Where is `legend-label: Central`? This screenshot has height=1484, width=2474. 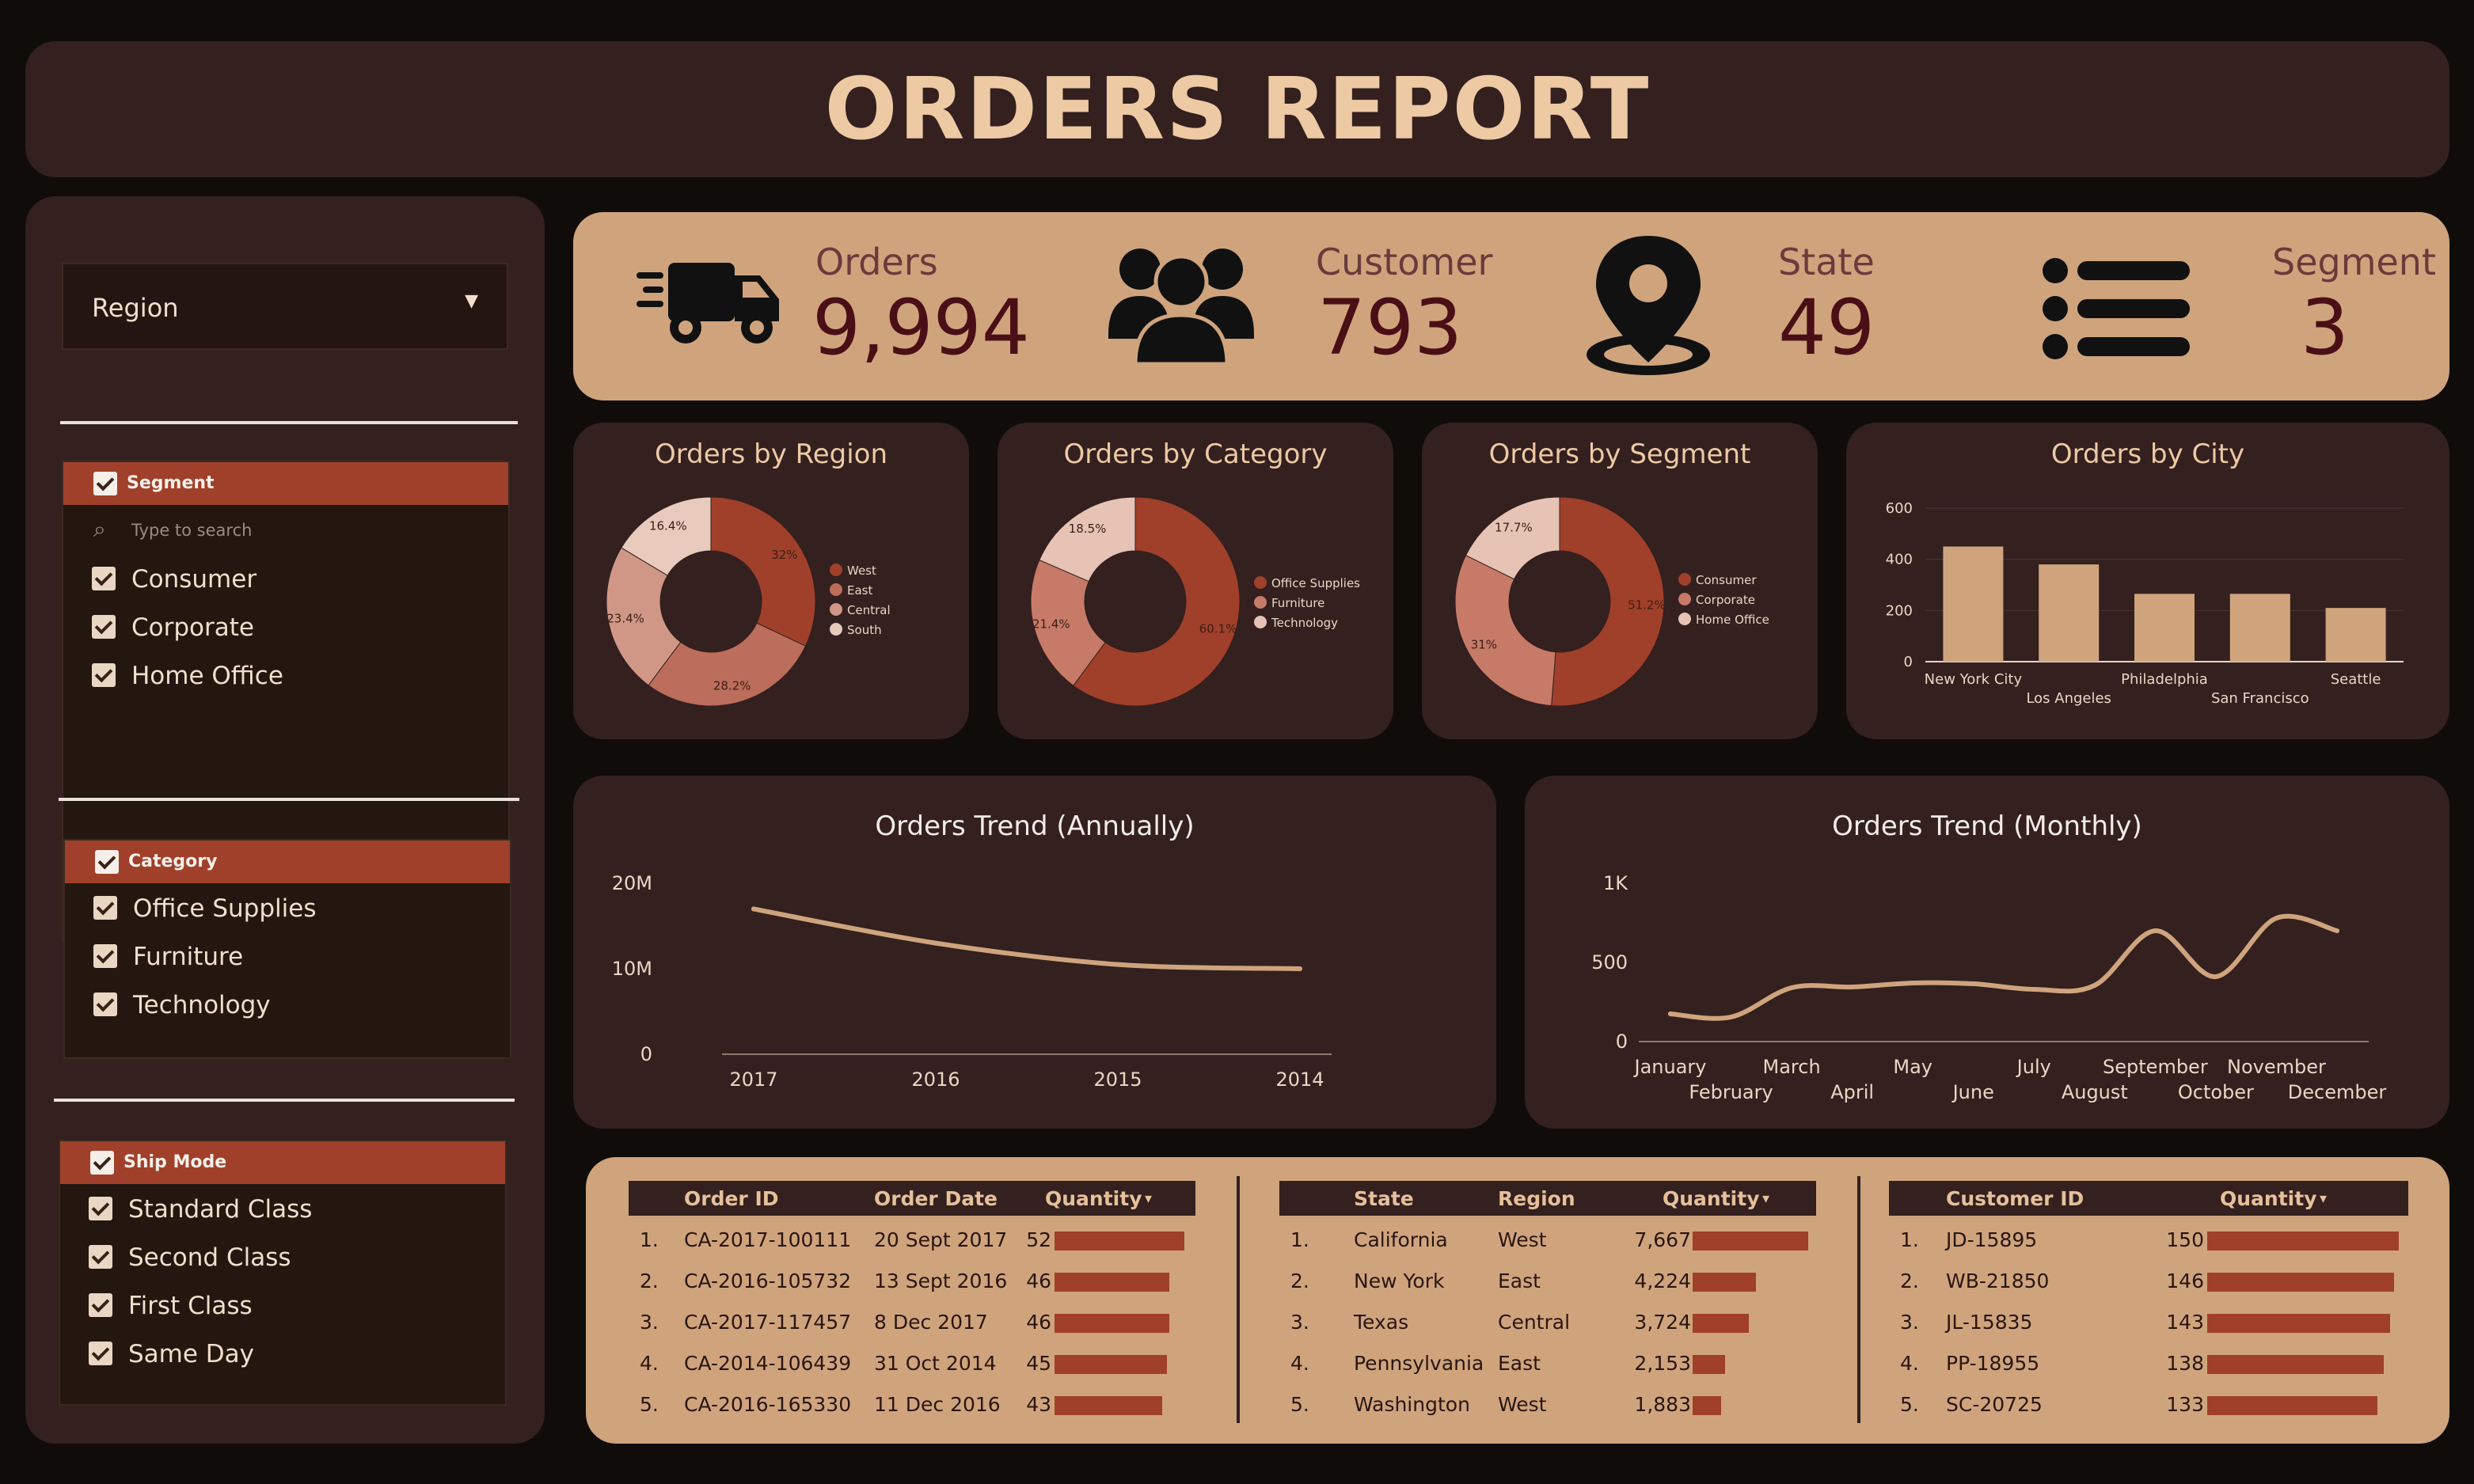 legend-label: Central is located at coordinates (869, 610).